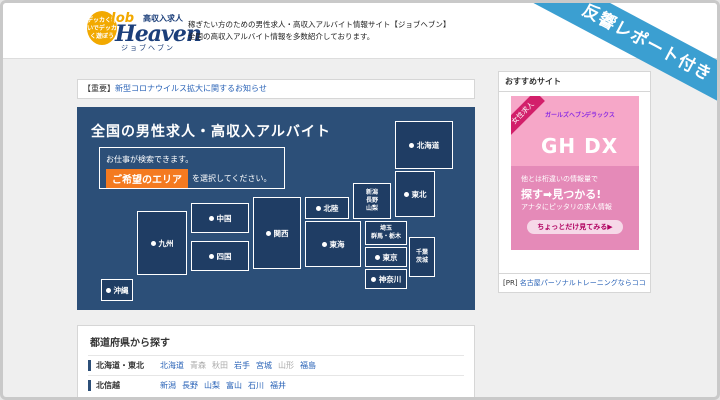 Image resolution: width=720 pixels, height=400 pixels. I want to click on pref-row-hokkaido-tohoku: 北海道・東北 北海道 青森 秋田 岩手 宮城 山形 福島, so click(276, 365).